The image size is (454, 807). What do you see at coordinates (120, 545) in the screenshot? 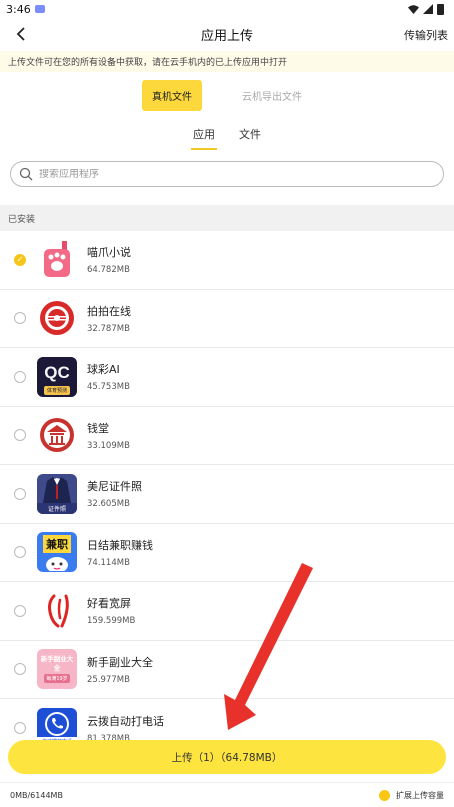
I see `app-name: 日结兼职赚钱` at bounding box center [120, 545].